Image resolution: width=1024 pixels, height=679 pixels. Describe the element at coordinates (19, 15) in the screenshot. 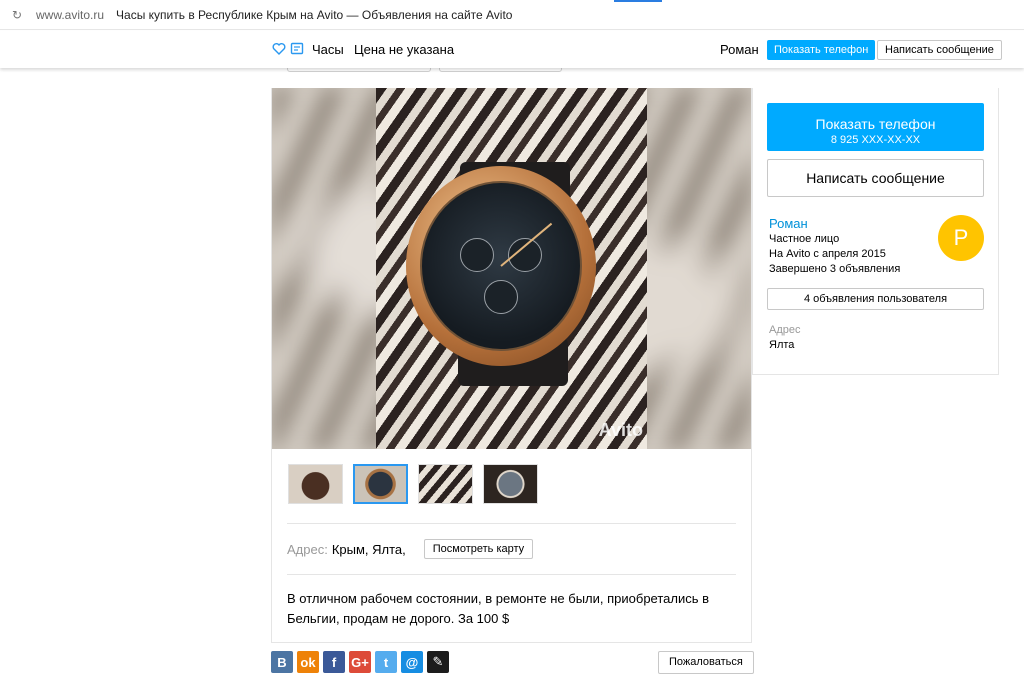

I see `reload-icon: ↻` at that location.